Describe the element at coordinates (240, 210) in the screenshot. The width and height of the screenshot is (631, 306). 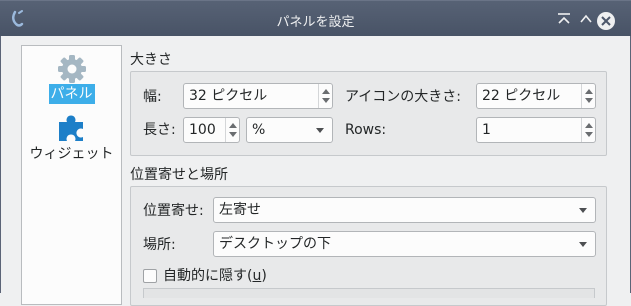
I see `alignment-value: 左寄せ` at that location.